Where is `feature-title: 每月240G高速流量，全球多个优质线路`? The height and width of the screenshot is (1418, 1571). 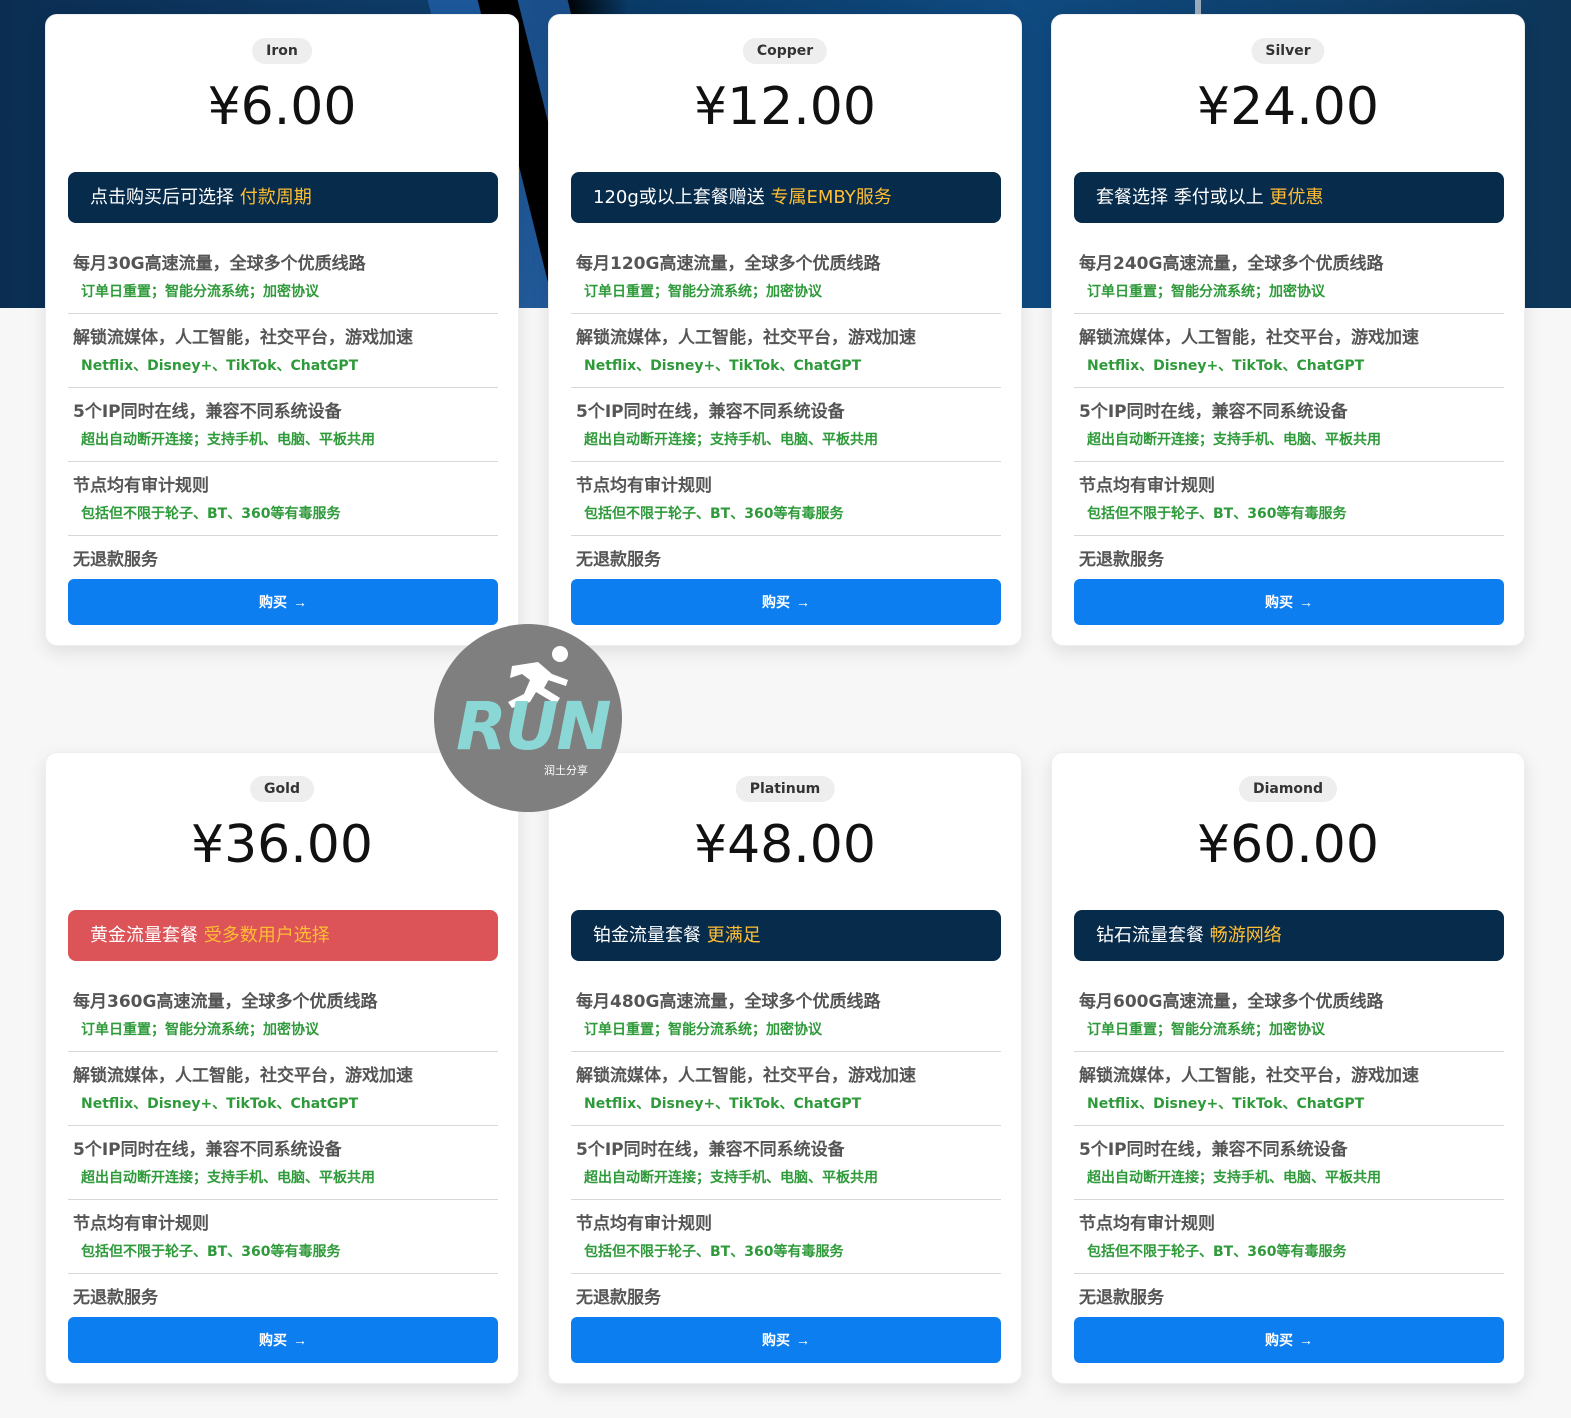 feature-title: 每月240G高速流量，全球多个优质线路 is located at coordinates (1231, 264).